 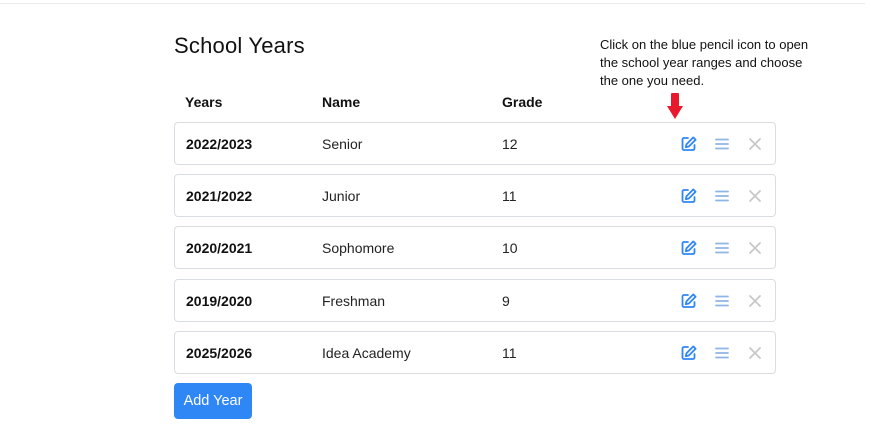 What do you see at coordinates (522, 102) in the screenshot?
I see `column-header-grade: Grade` at bounding box center [522, 102].